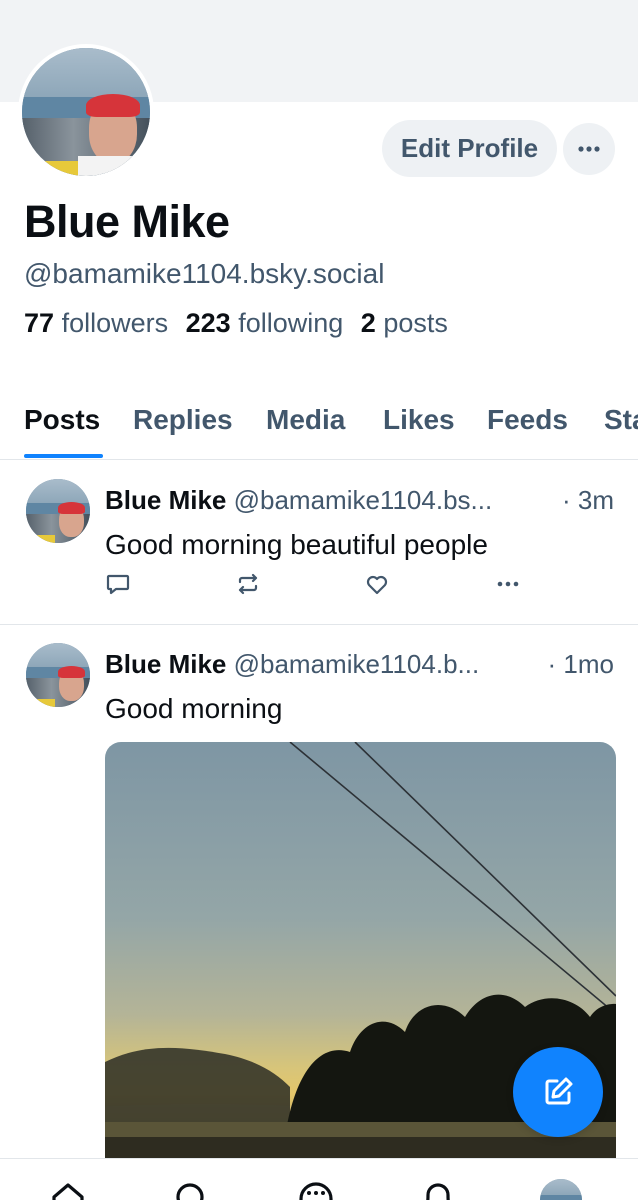 Image resolution: width=638 pixels, height=1200 pixels. What do you see at coordinates (208, 323) in the screenshot?
I see `following-count: 223` at bounding box center [208, 323].